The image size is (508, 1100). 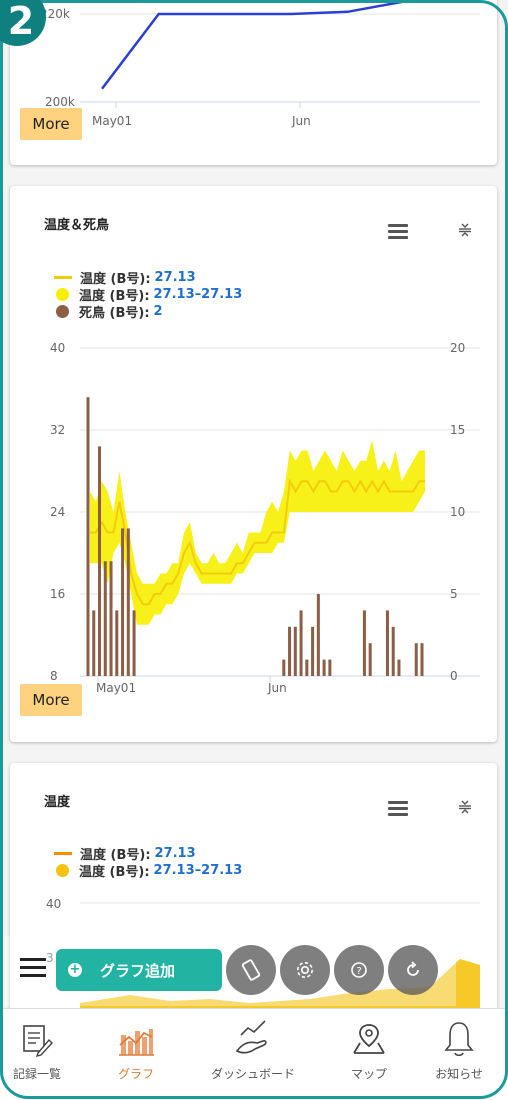 What do you see at coordinates (251, 1037) in the screenshot?
I see `hand-chart-icon` at bounding box center [251, 1037].